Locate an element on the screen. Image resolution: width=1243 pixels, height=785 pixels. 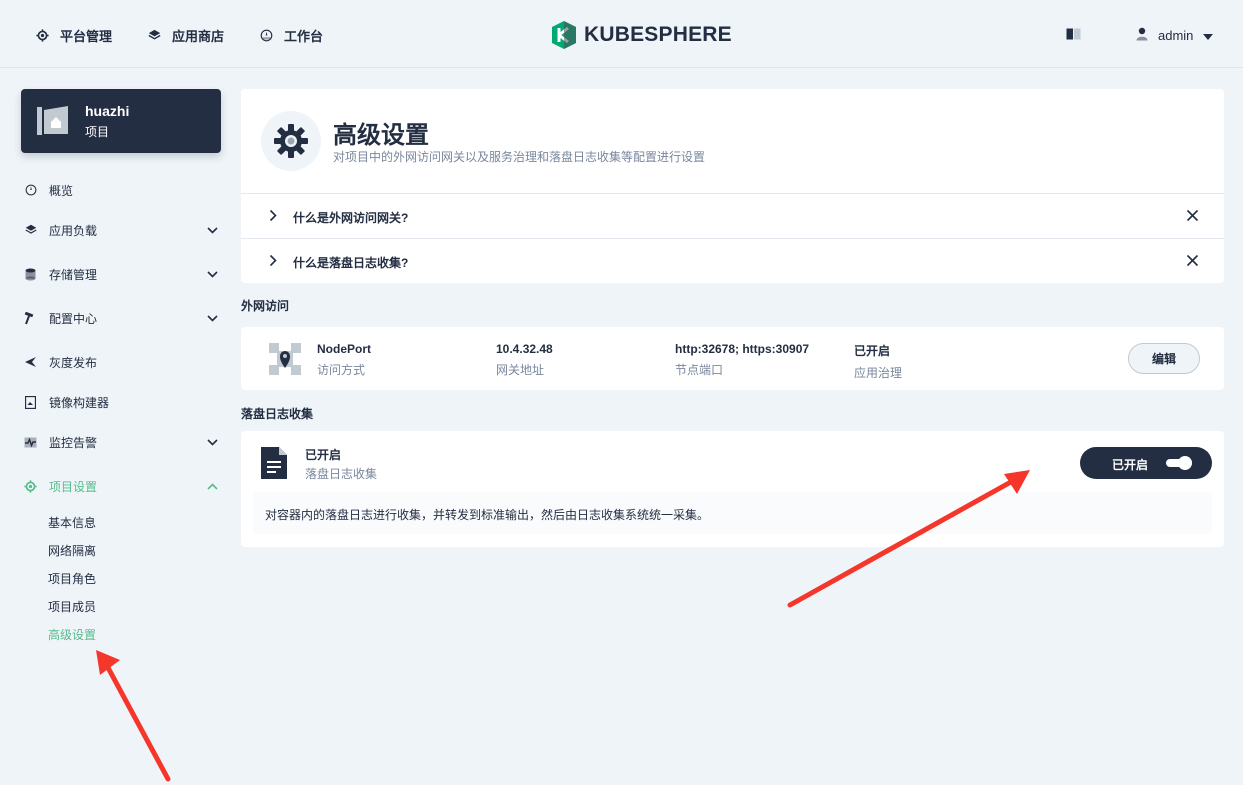
image-builder-icon is located at coordinates (30, 402).